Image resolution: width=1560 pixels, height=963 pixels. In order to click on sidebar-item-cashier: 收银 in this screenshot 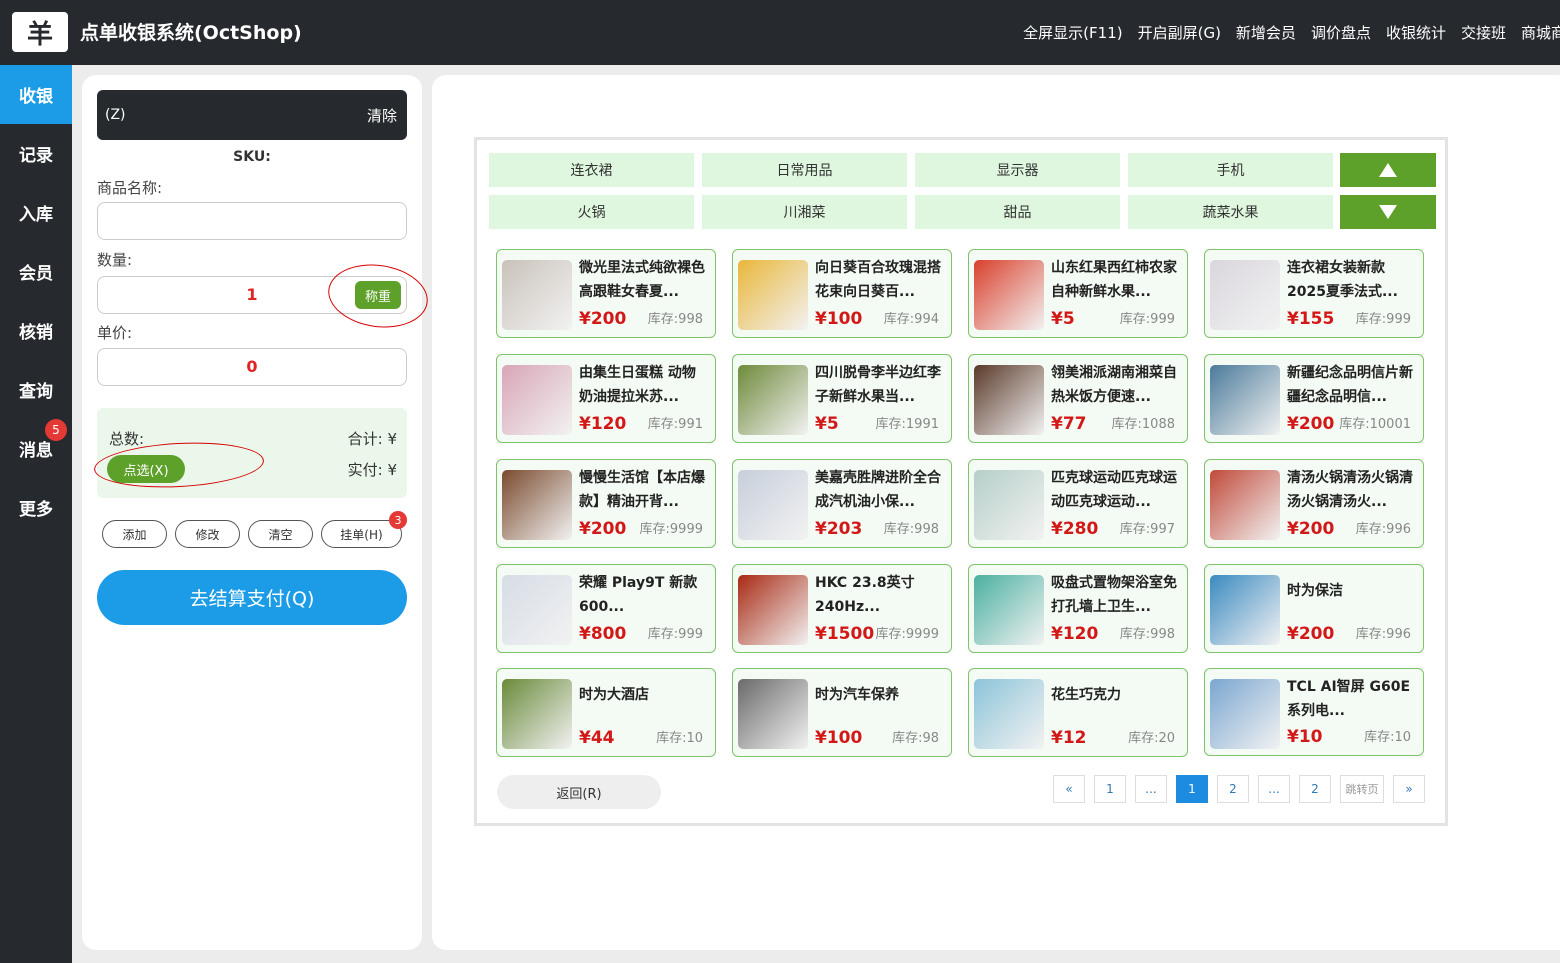, I will do `click(36, 94)`.